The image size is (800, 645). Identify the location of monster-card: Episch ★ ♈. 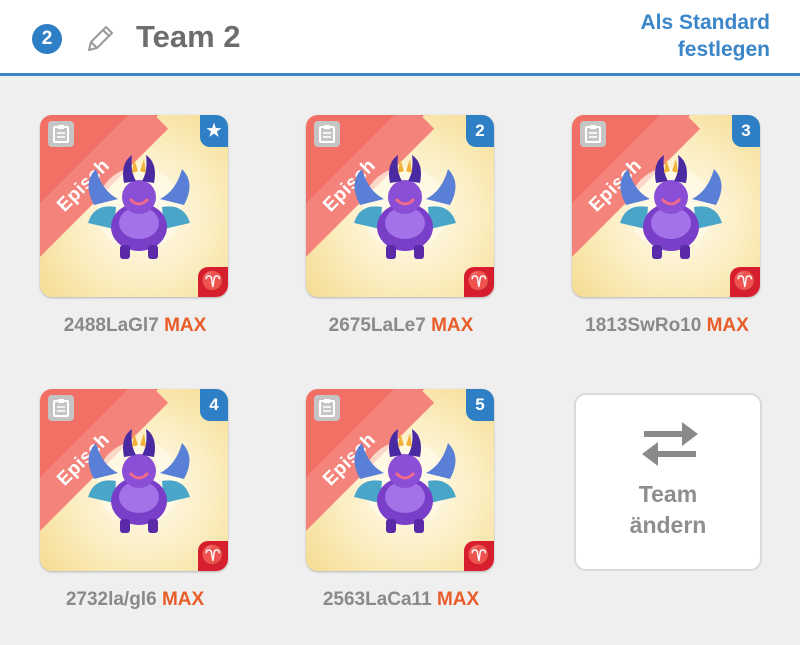
(134, 206).